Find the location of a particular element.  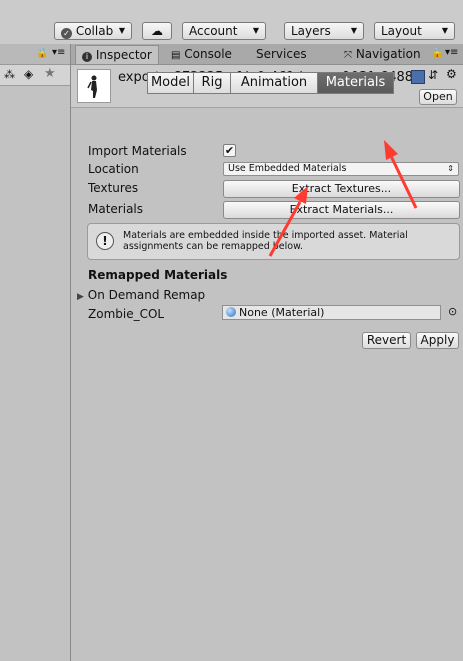

location-dropdown: Use Embedded Materials ⇕ is located at coordinates (341, 169).